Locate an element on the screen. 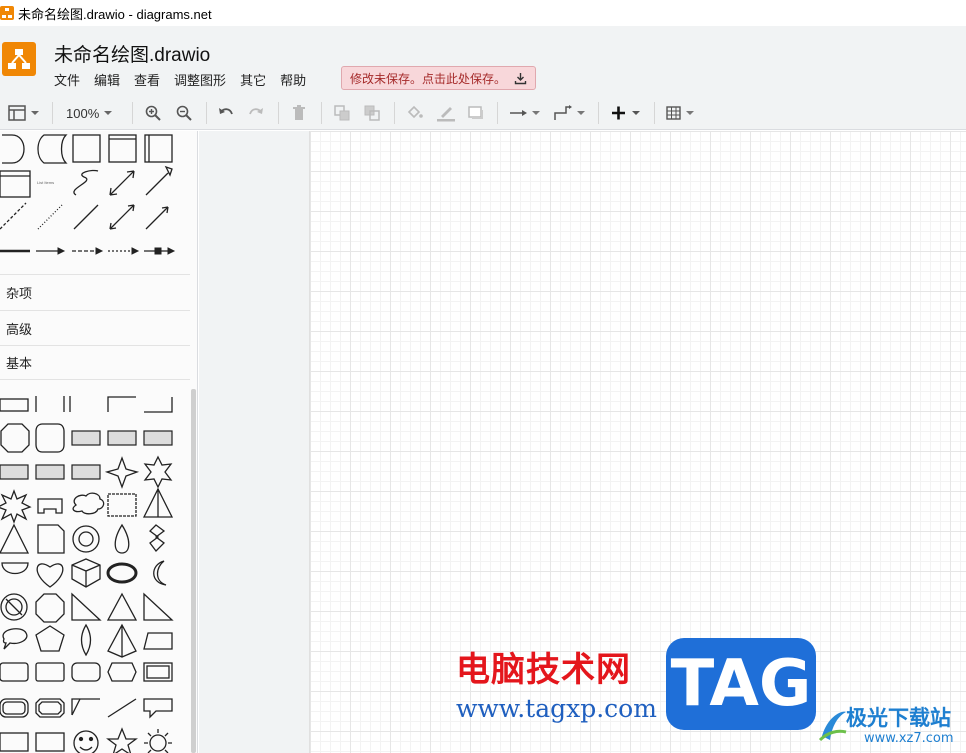 The image size is (966, 753). menu-arrange: 调整图形 is located at coordinates (200, 79).